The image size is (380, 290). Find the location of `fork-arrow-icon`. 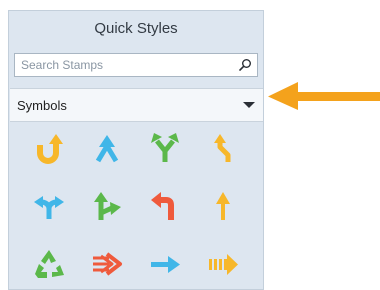

fork-arrow-icon is located at coordinates (49, 207).